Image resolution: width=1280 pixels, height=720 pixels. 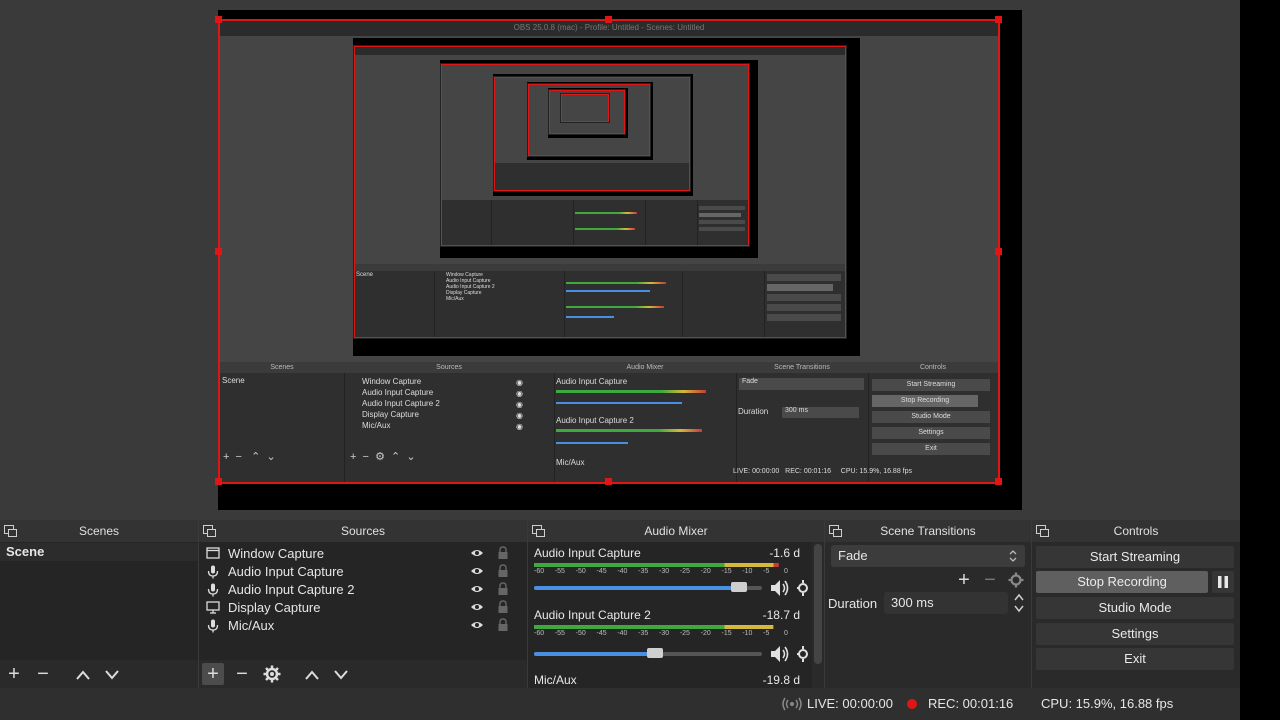 What do you see at coordinates (363, 554) in the screenshot?
I see `source-item: Window Capture` at bounding box center [363, 554].